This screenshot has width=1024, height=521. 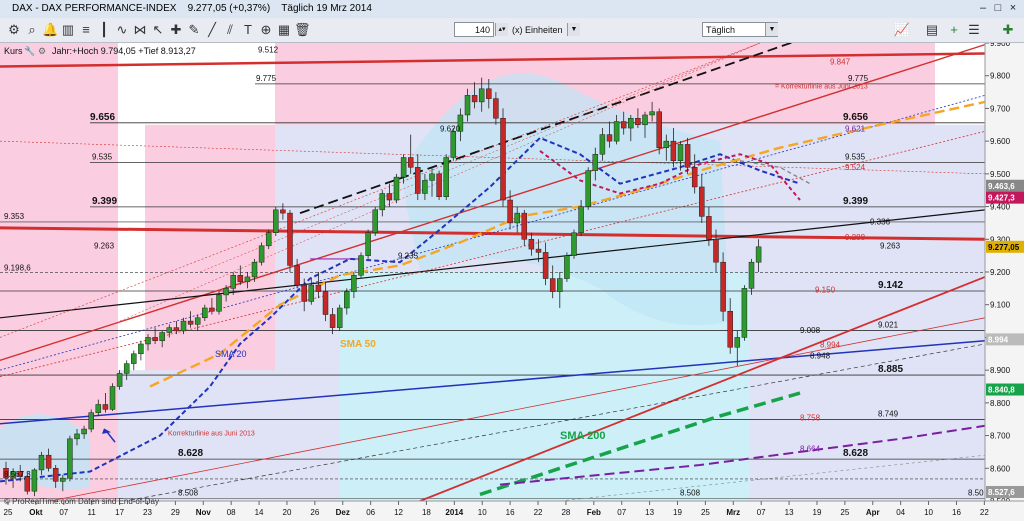 I want to click on expand-icon: ✚, so click(x=1008, y=30).